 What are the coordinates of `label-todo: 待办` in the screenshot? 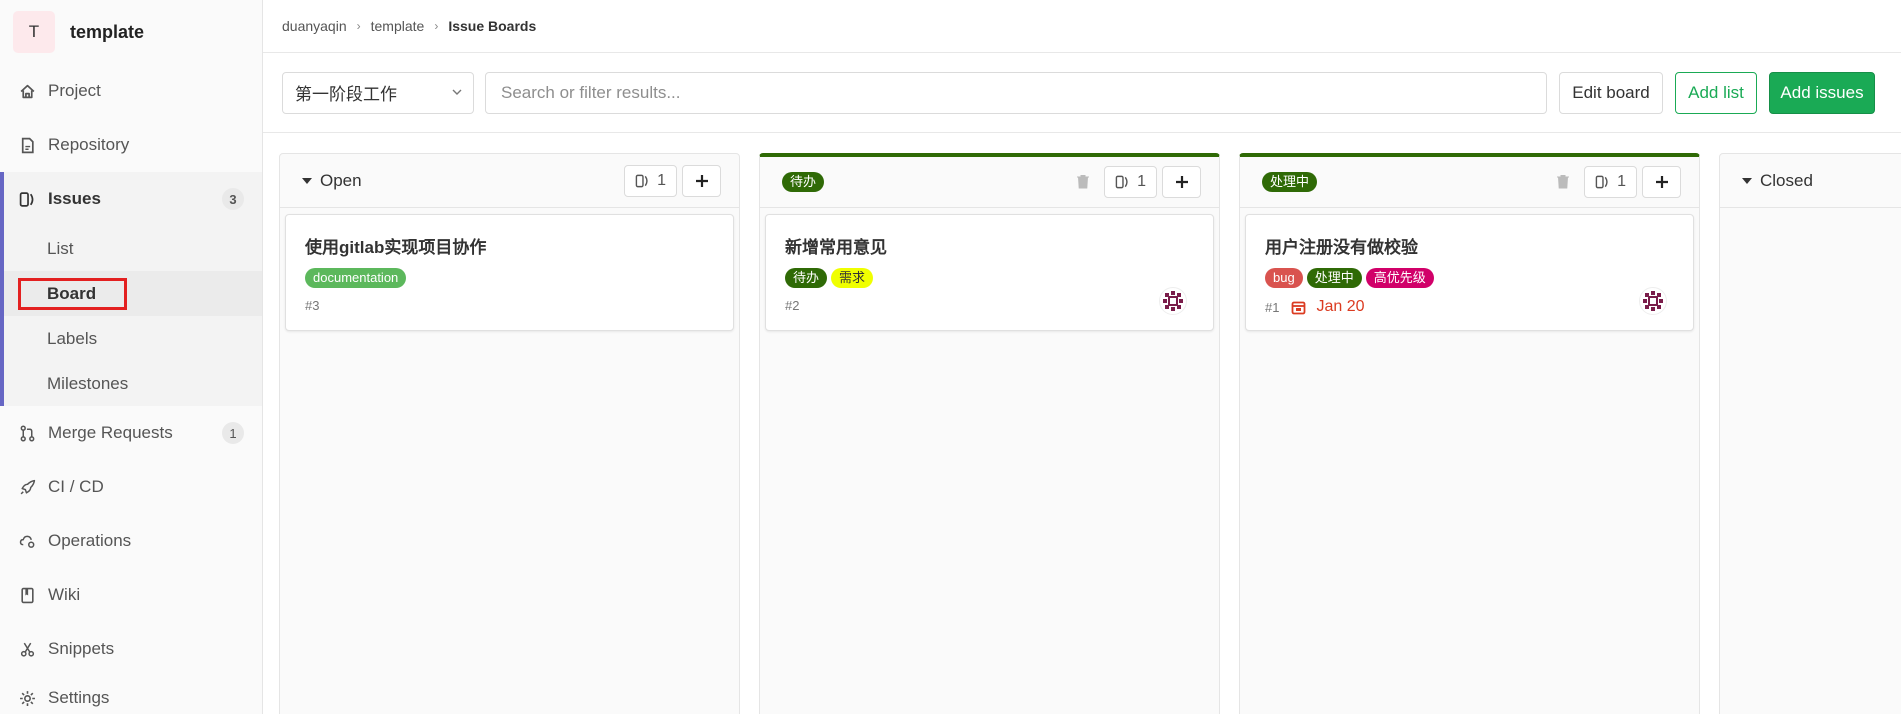 It's located at (806, 278).